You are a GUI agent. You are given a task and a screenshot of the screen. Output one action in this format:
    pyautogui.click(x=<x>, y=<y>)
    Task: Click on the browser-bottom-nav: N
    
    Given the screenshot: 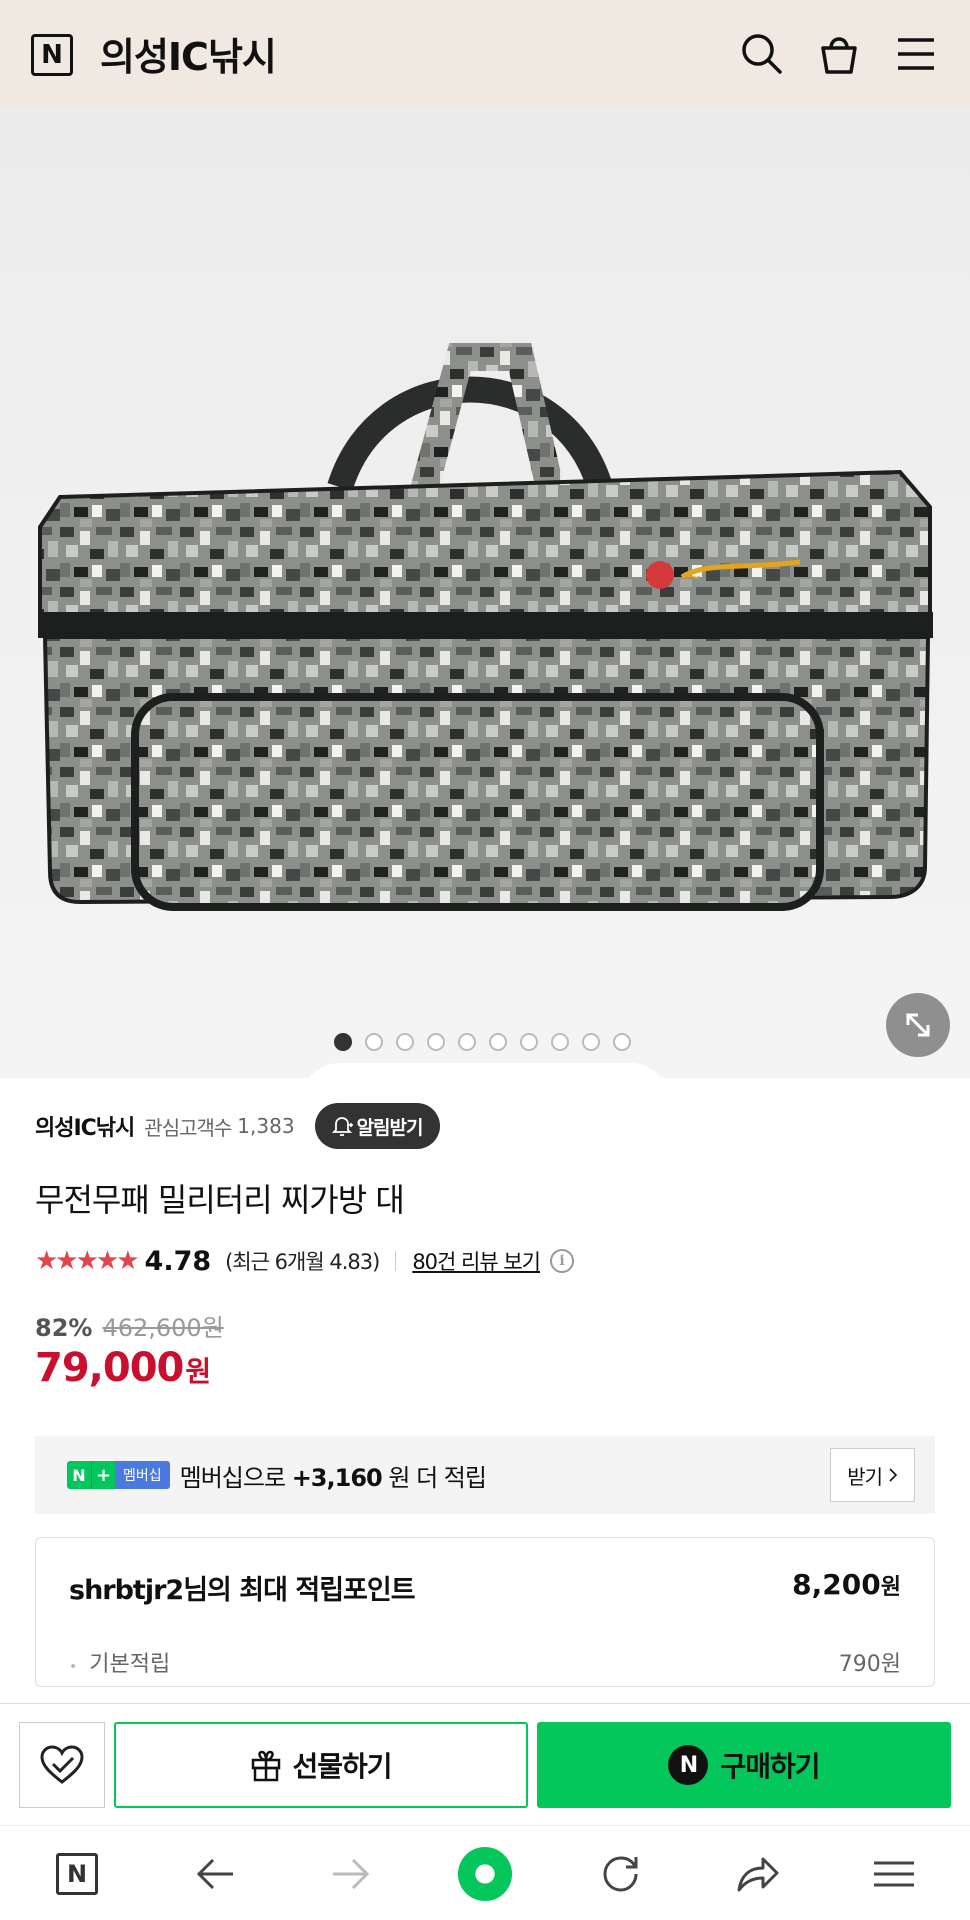 What is the action you would take?
    pyautogui.click(x=485, y=1872)
    